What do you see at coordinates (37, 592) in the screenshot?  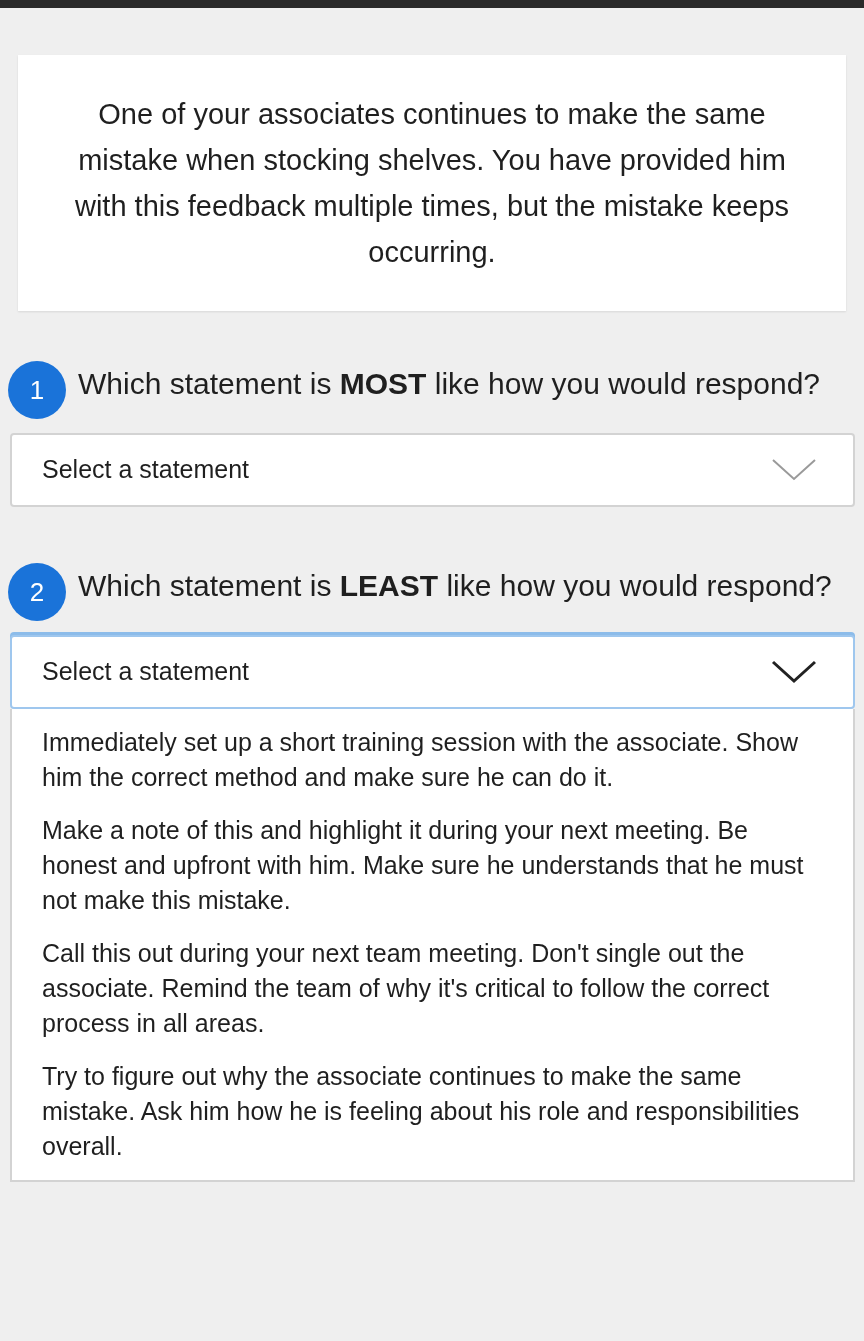 I see `question-number: 2` at bounding box center [37, 592].